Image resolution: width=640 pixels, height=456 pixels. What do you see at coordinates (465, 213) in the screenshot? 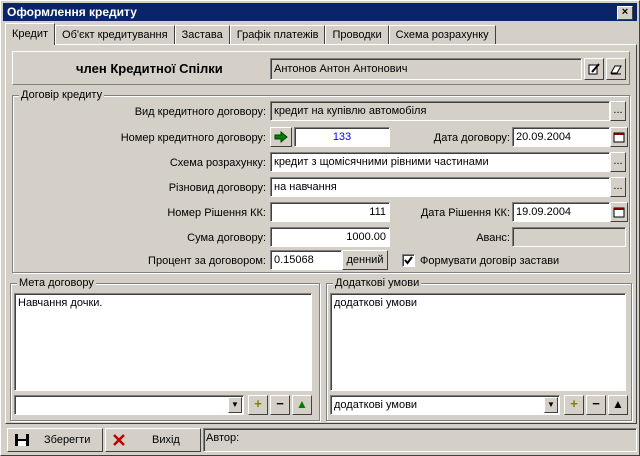
I see `decision-date-label: Дата Рішення КК:` at bounding box center [465, 213].